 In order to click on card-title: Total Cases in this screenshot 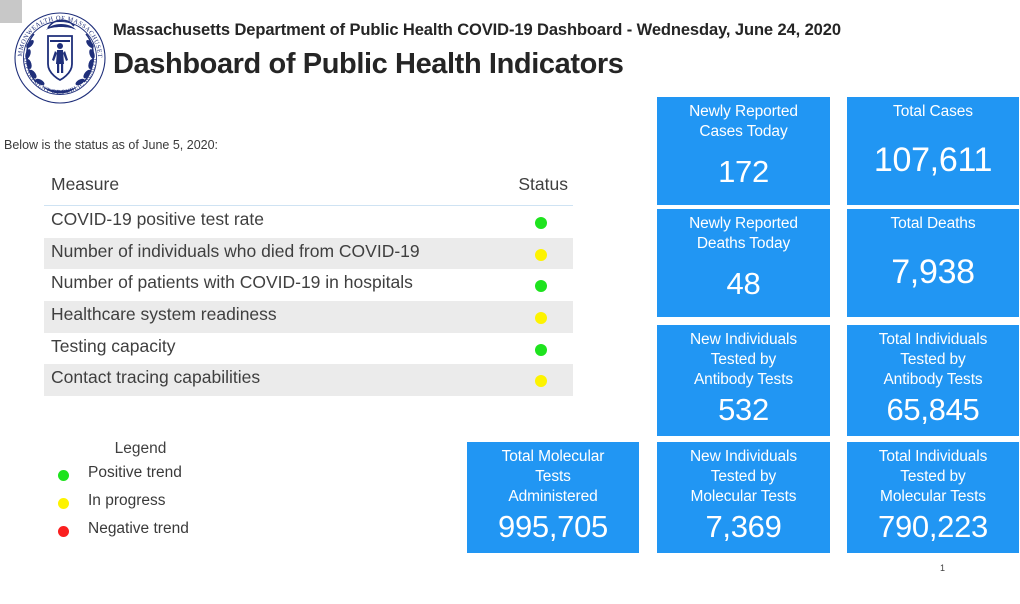, I will do `click(933, 111)`.